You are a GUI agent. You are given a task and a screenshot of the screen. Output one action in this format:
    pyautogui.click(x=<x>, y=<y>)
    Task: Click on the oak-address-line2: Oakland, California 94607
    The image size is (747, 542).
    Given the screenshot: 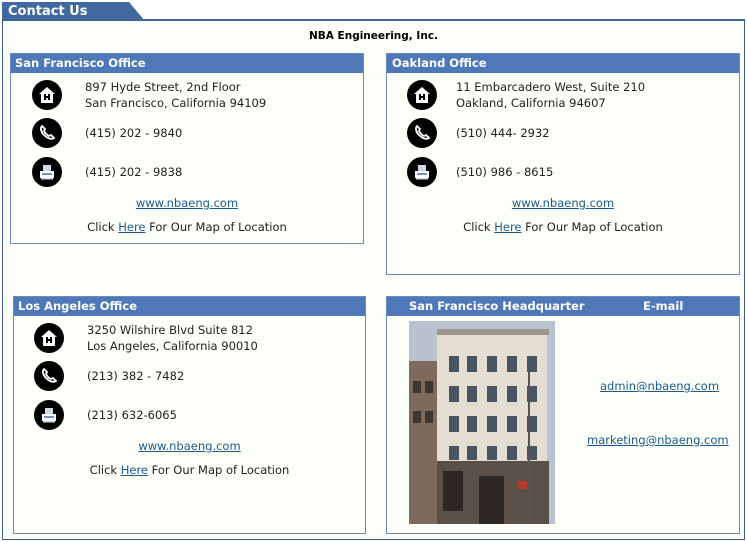 What is the action you would take?
    pyautogui.click(x=531, y=103)
    